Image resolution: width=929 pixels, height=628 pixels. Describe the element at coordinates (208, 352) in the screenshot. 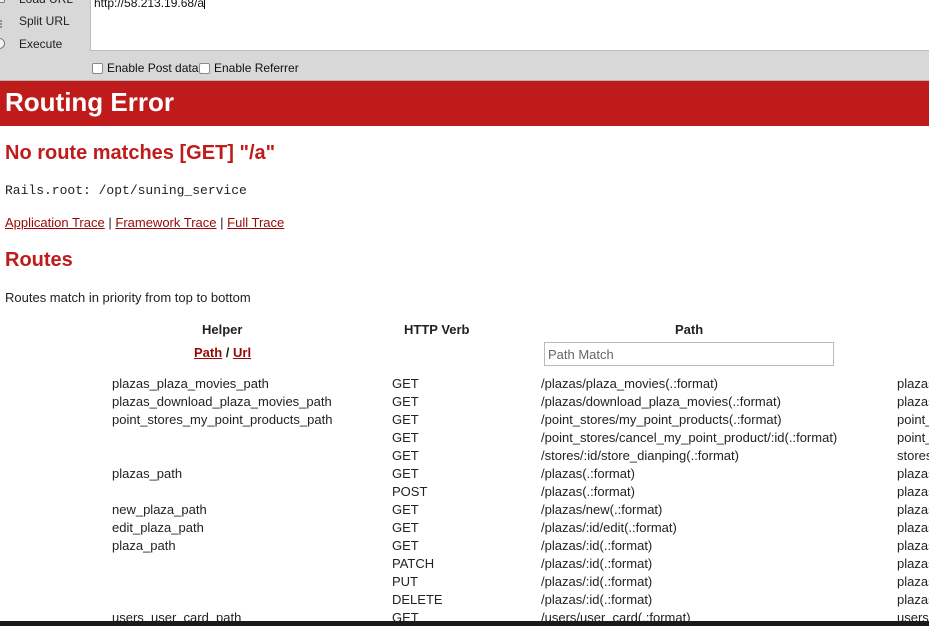

I see `path-toggle-link: Path` at that location.